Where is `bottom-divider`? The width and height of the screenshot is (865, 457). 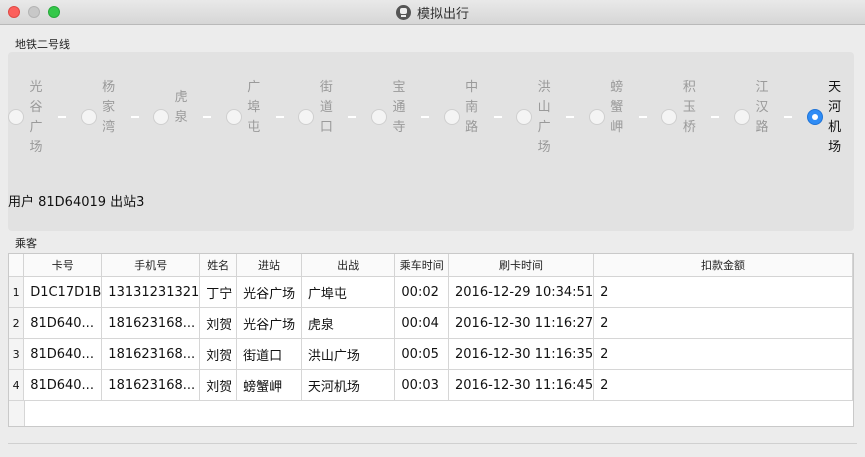 bottom-divider is located at coordinates (432, 443).